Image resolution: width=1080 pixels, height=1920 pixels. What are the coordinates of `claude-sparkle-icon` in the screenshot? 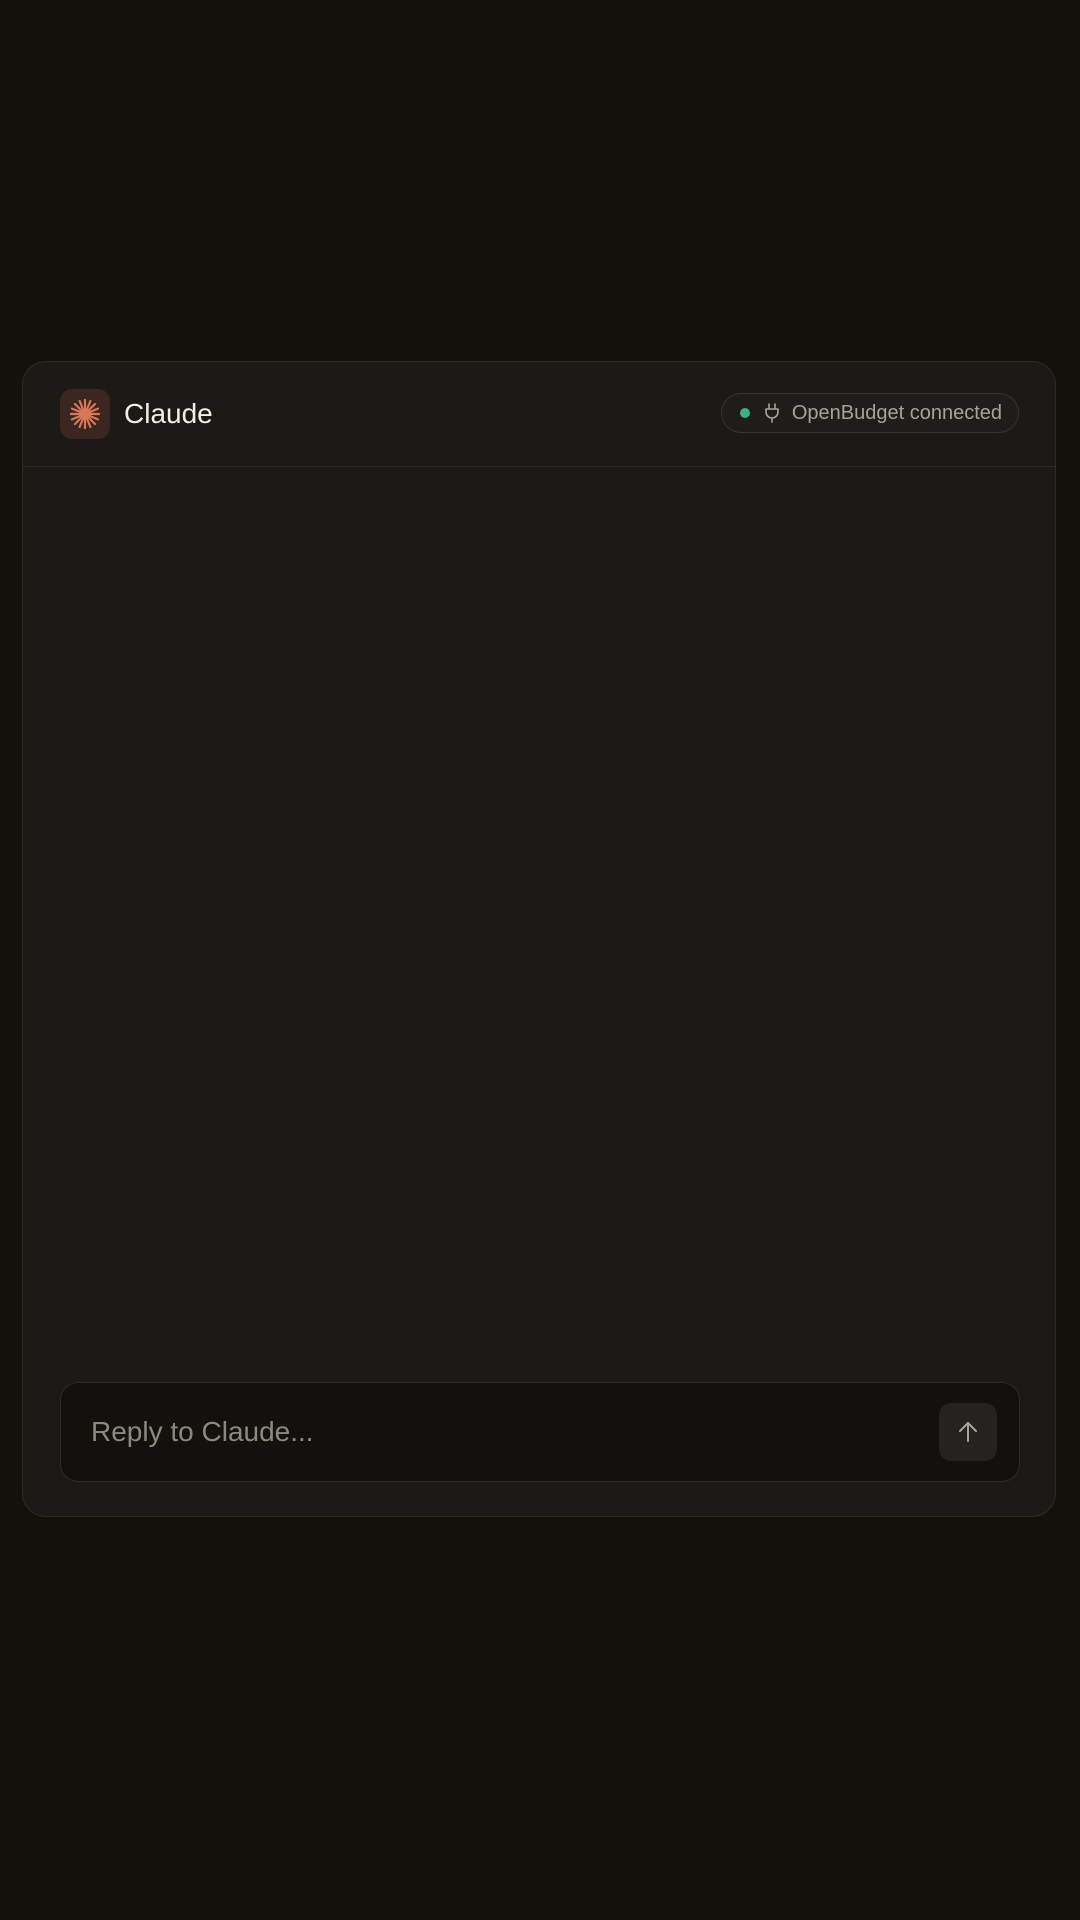 It's located at (85, 414).